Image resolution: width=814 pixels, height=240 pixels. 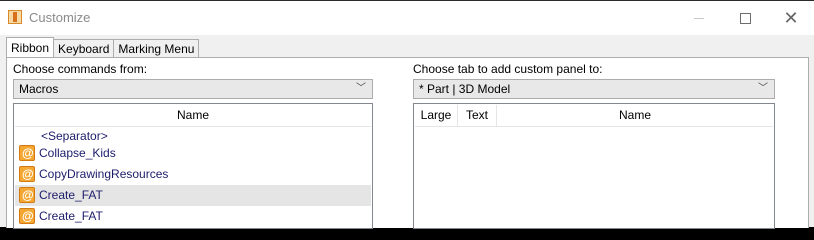 I want to click on close-icon: ✕, so click(x=791, y=18).